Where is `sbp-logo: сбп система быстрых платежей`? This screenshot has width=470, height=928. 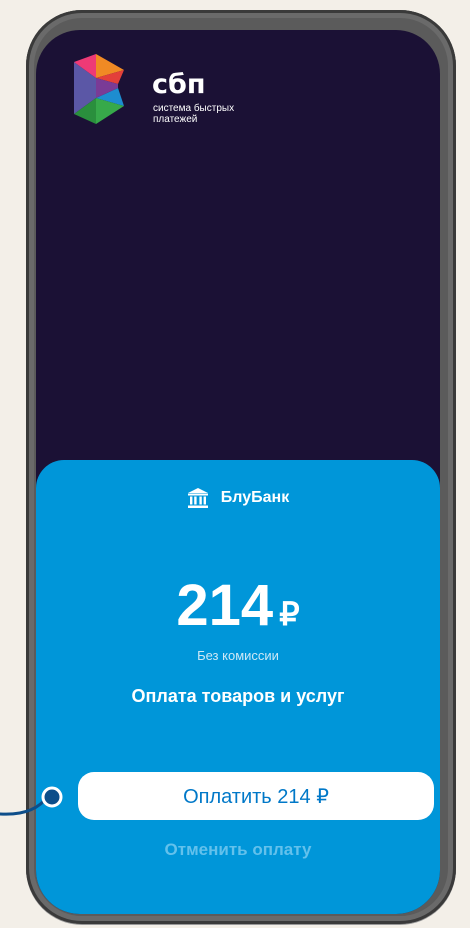
sbp-logo: сбп система быстрых платежей is located at coordinates (162, 90).